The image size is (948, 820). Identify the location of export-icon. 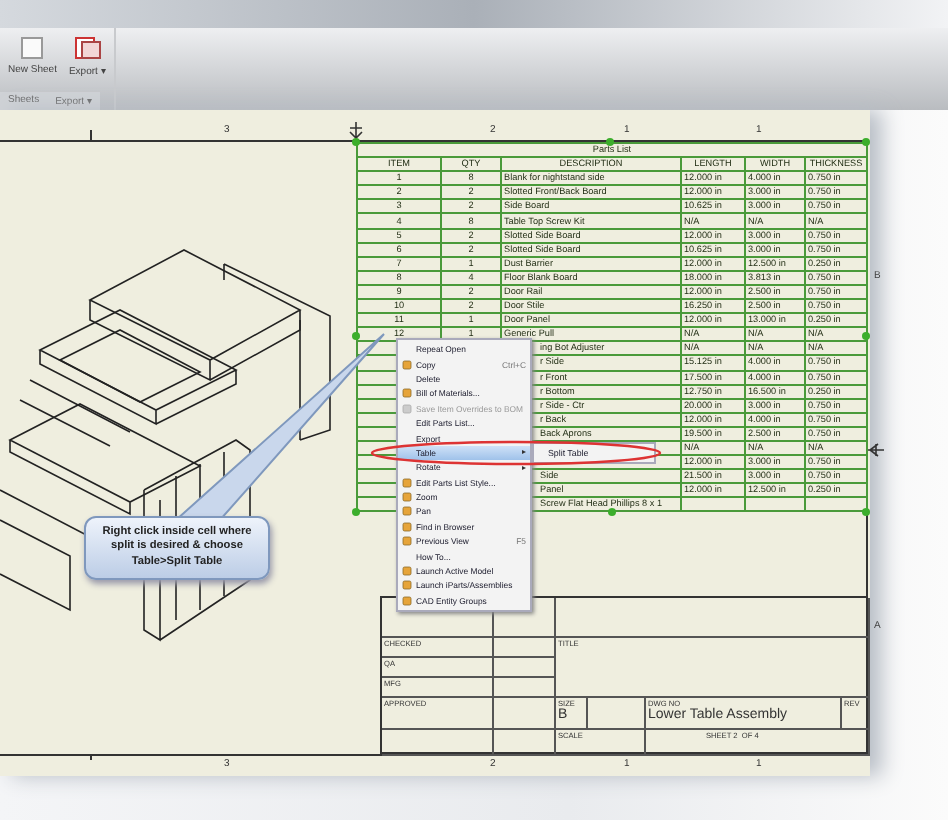
(87, 48).